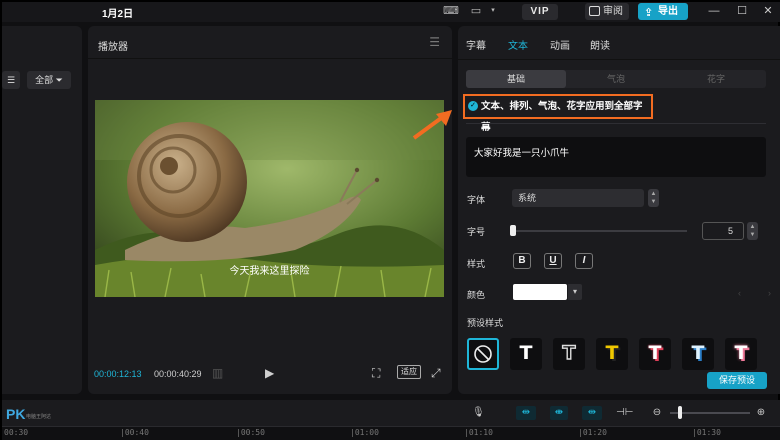 This screenshot has width=780, height=440. I want to click on watermark-text: 电脑王阿达, so click(39, 417).